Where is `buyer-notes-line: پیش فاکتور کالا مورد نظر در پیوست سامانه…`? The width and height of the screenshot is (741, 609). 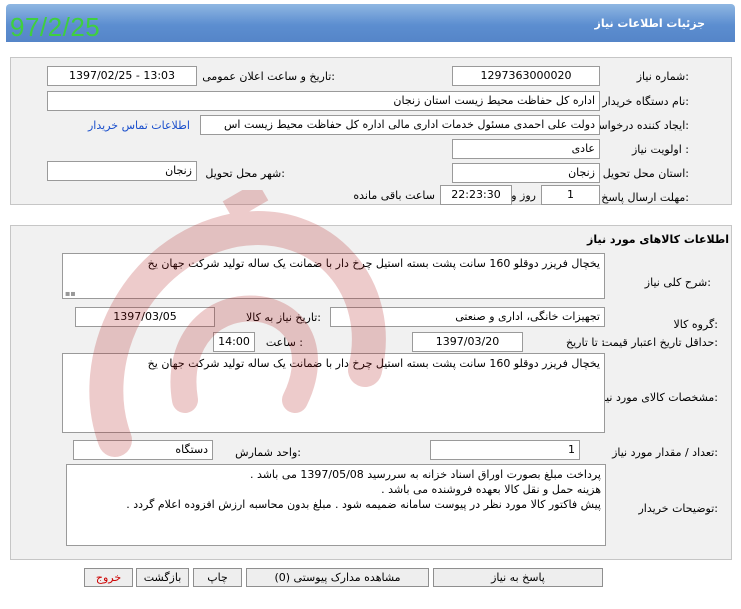 buyer-notes-line: پیش فاکتور کالا مورد نظر در پیوست سامانه… is located at coordinates (363, 504).